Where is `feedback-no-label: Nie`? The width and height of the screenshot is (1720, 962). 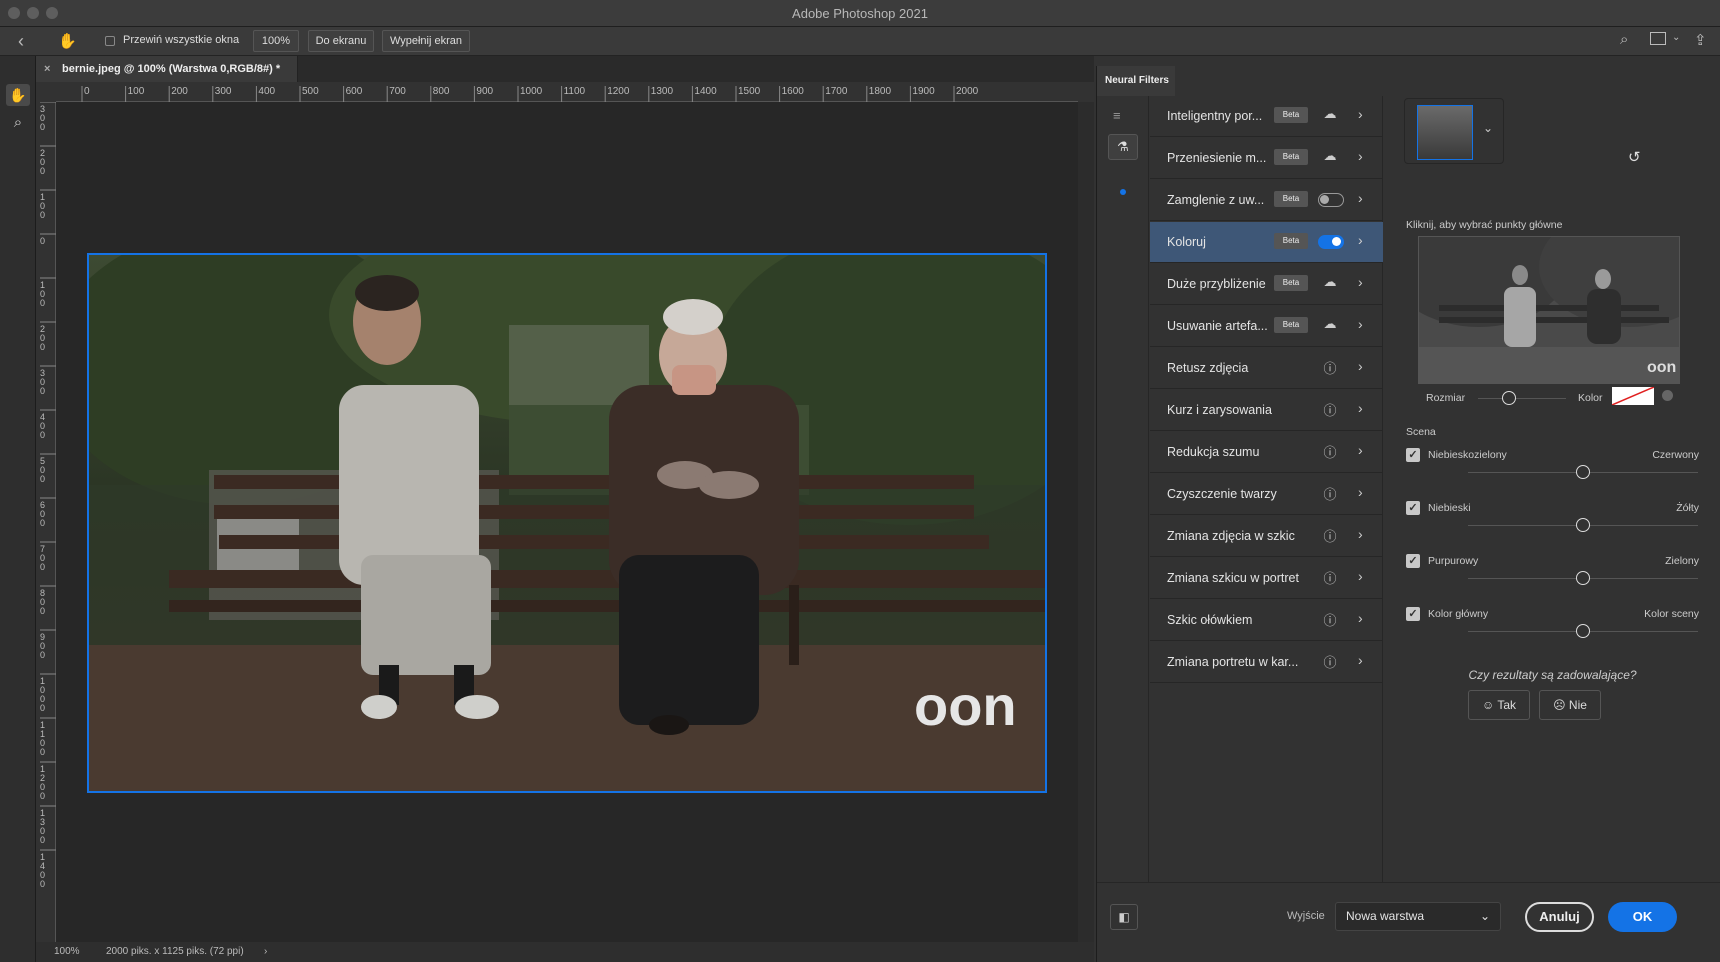 feedback-no-label: Nie is located at coordinates (1577, 705).